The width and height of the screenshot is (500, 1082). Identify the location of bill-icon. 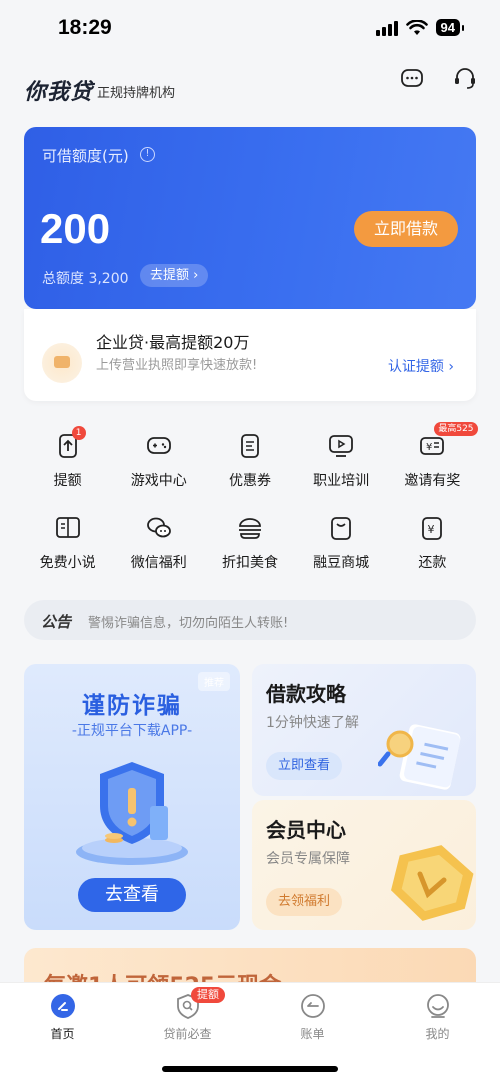
(312, 1006).